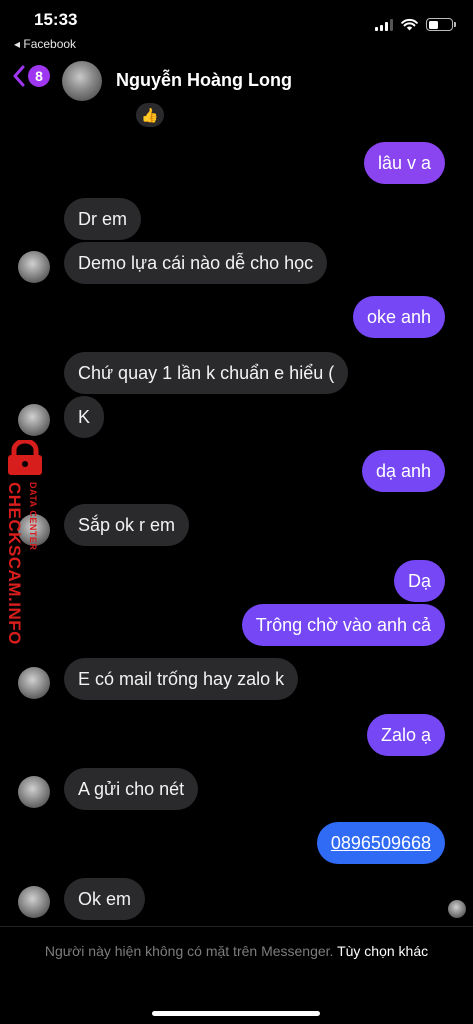 The image size is (473, 1024). Describe the element at coordinates (236, 1013) in the screenshot. I see `home-indicator` at that location.